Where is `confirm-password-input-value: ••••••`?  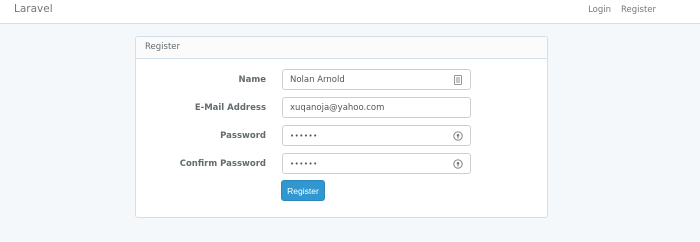
confirm-password-input-value: •••••• is located at coordinates (304, 163).